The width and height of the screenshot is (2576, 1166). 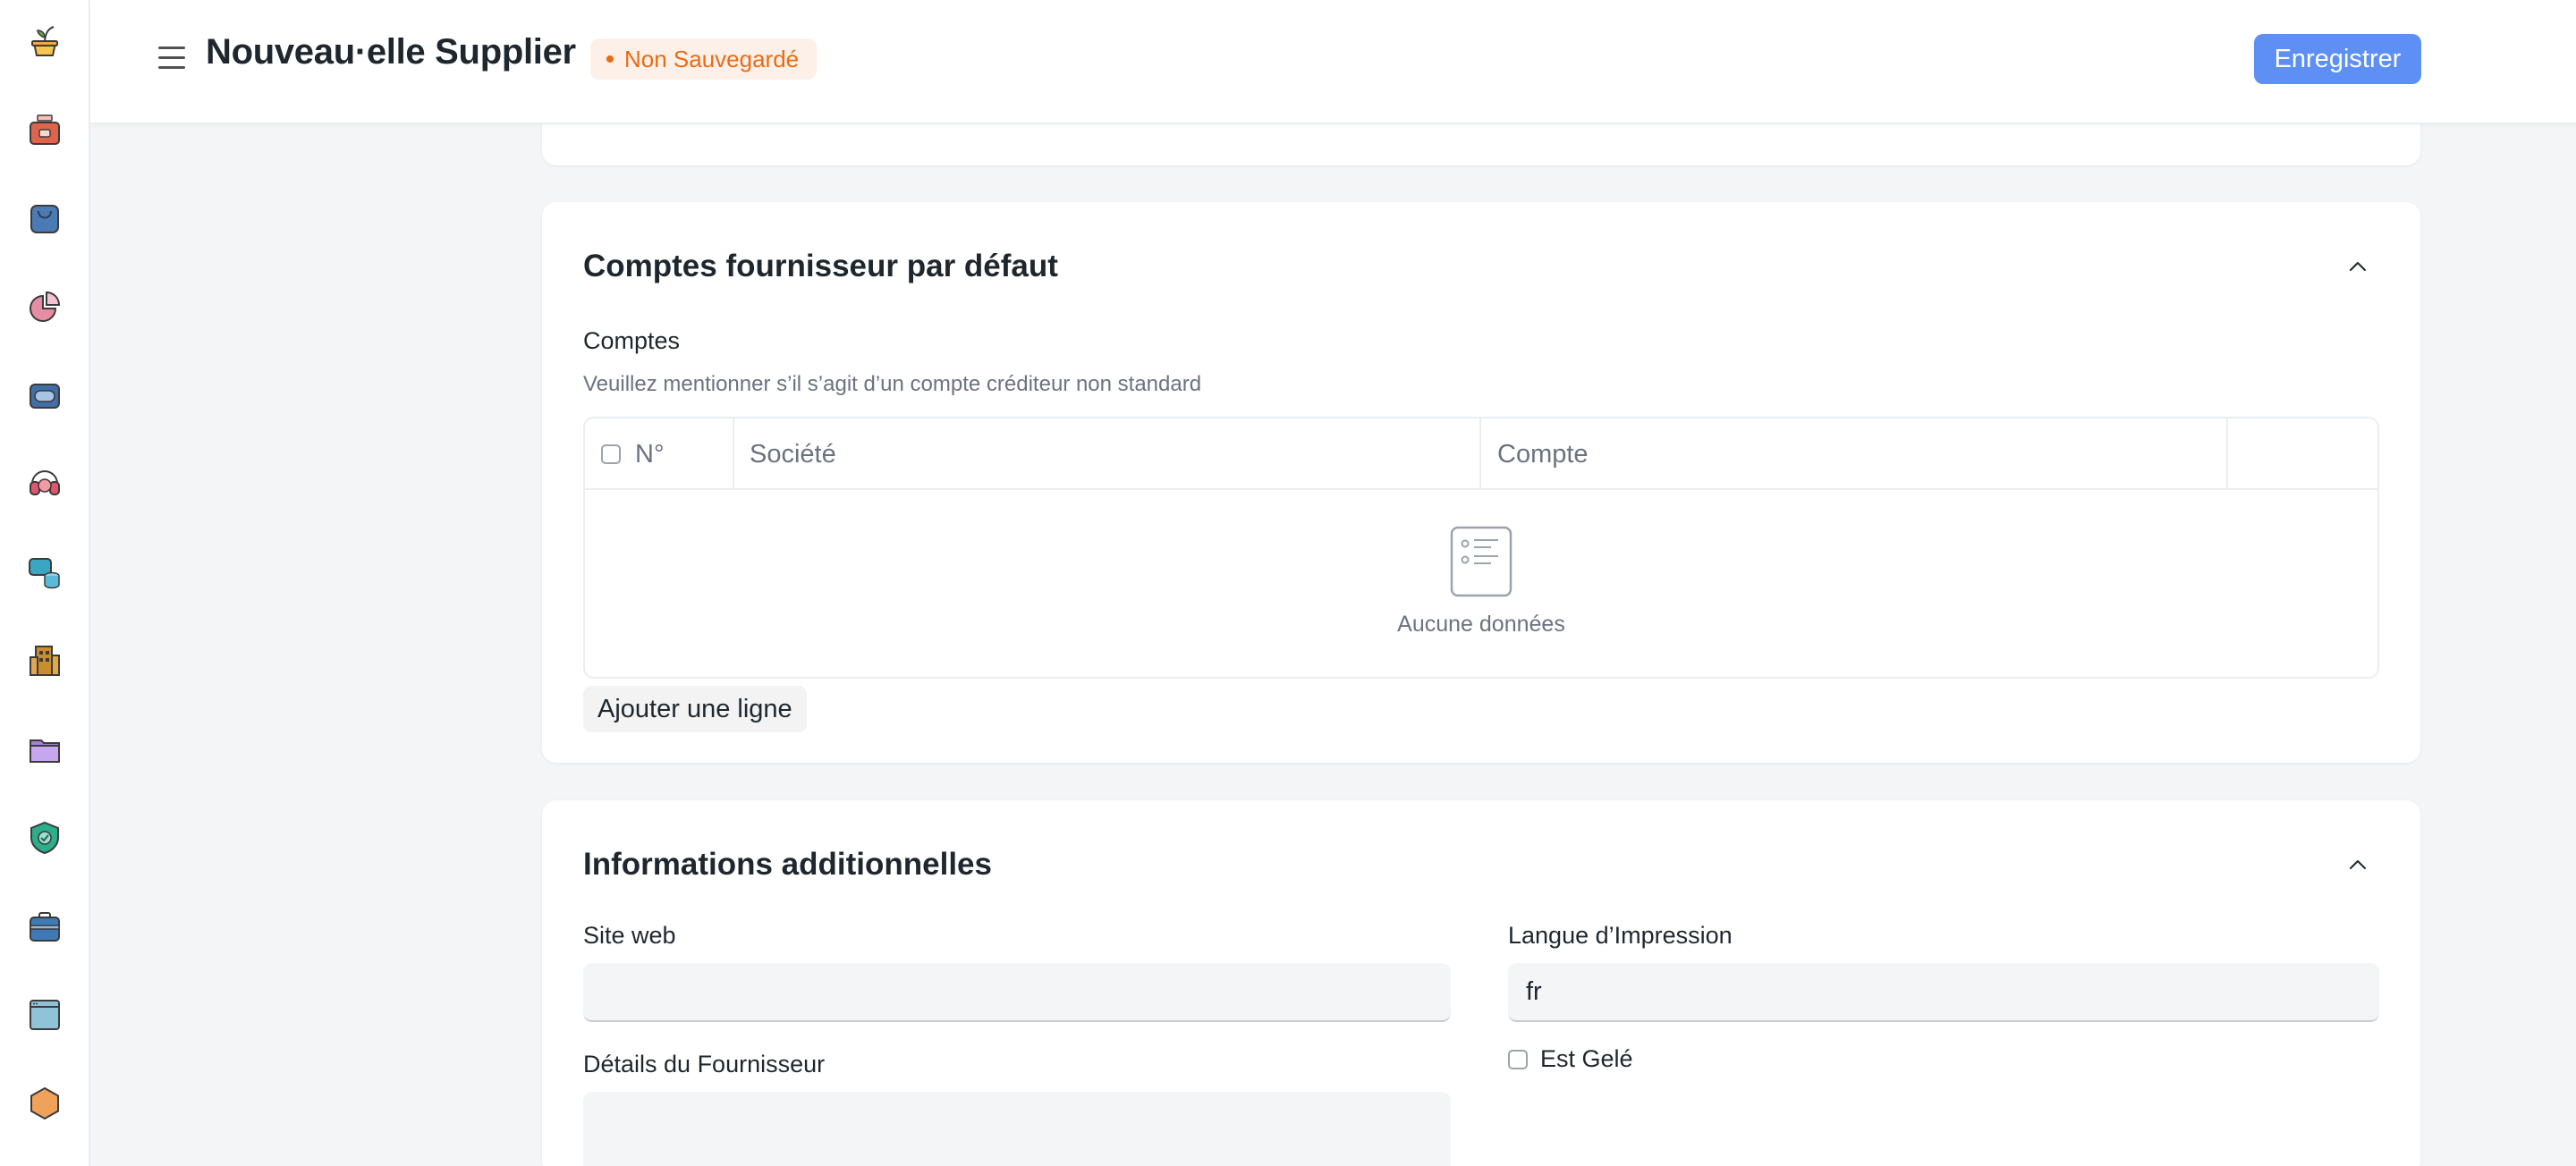 What do you see at coordinates (1481, 561) in the screenshot?
I see `empty-list-icon` at bounding box center [1481, 561].